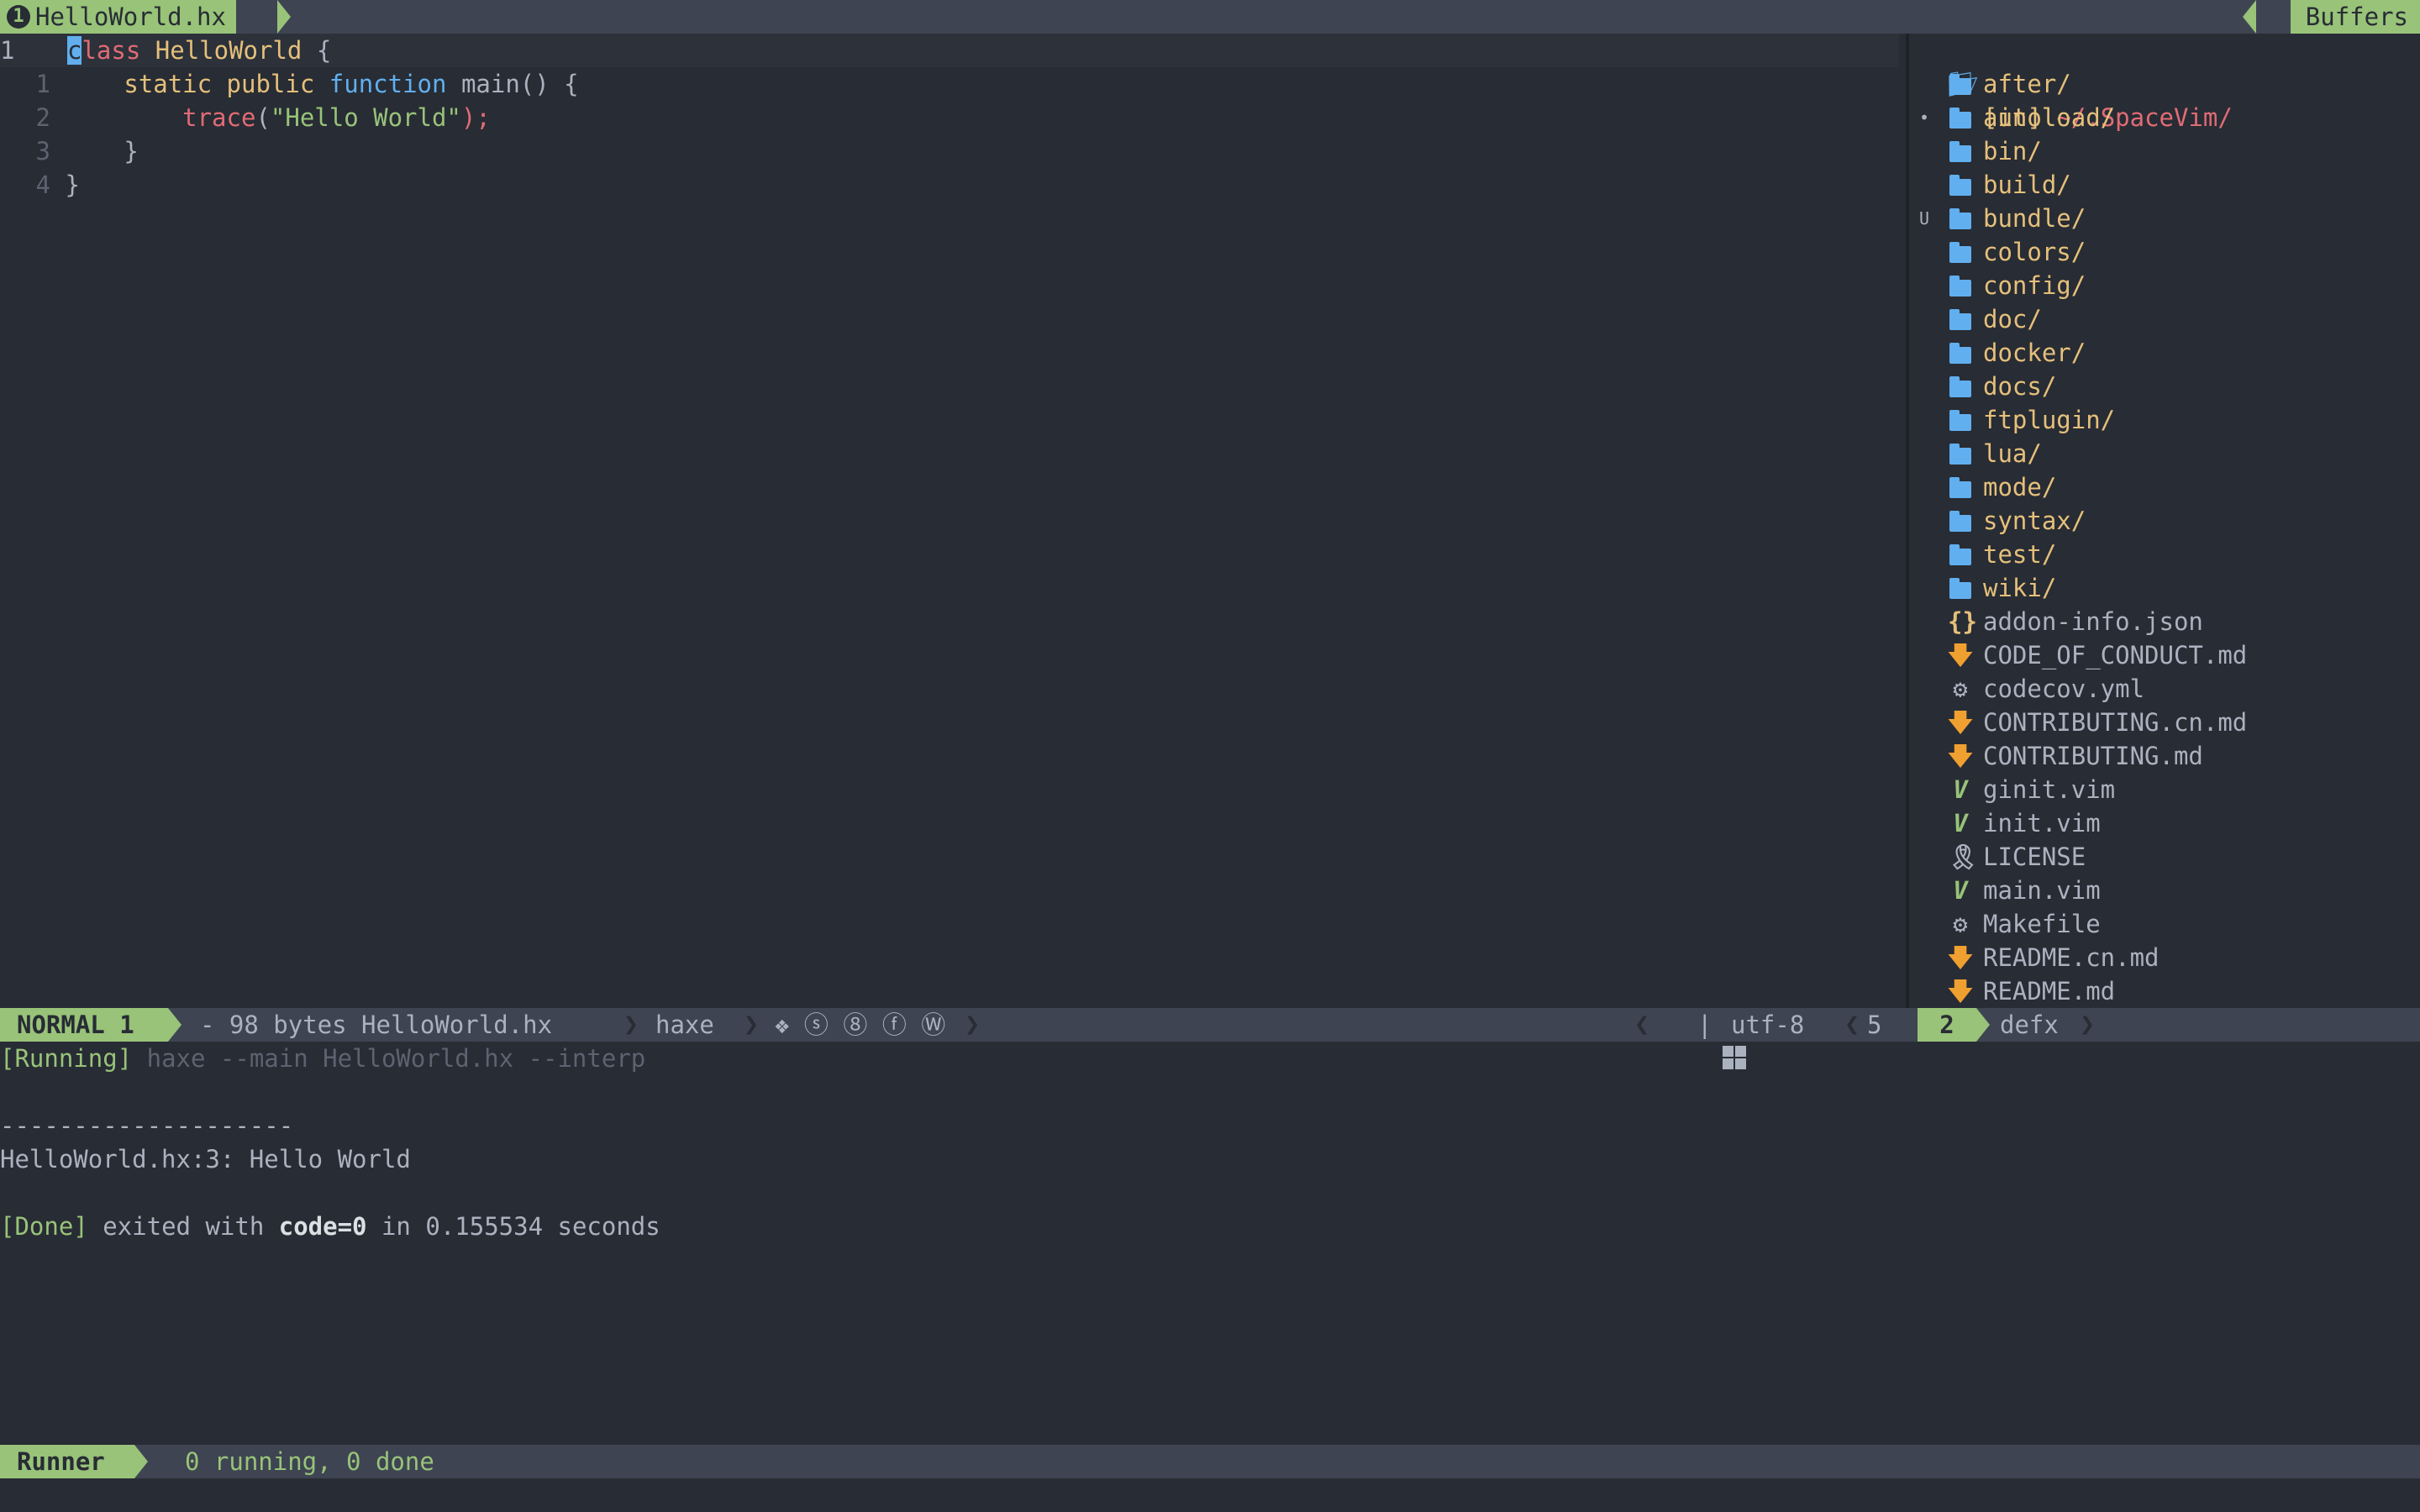 This screenshot has height=1512, width=2420. I want to click on tree-item-name: syntax/, so click(2035, 521).